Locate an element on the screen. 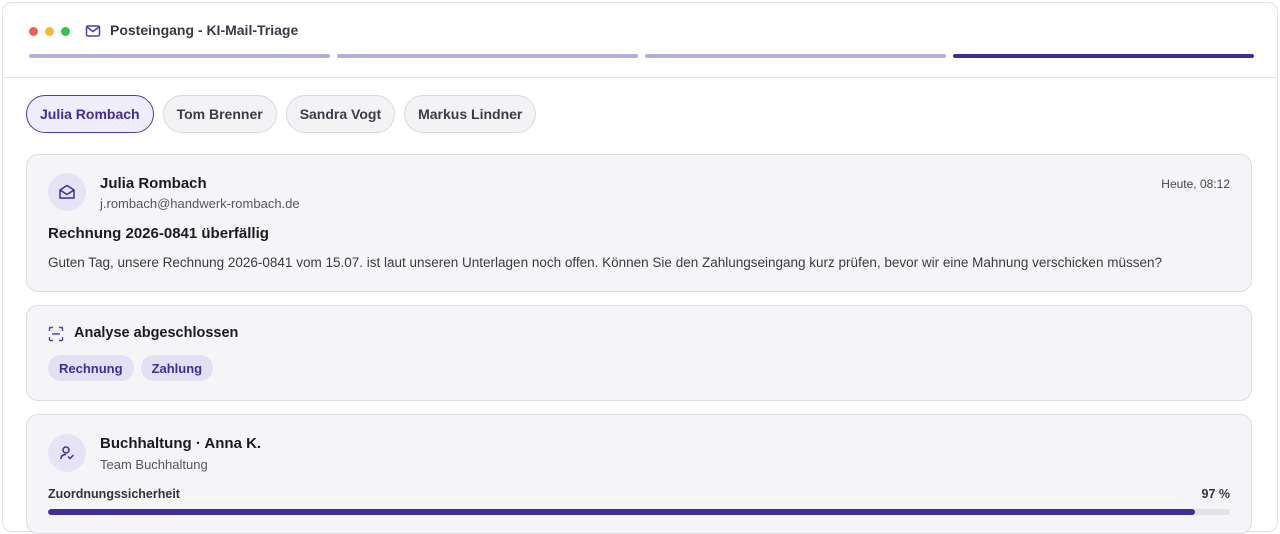 Image resolution: width=1280 pixels, height=534 pixels. analysis-tags: Rechnung Zahlung is located at coordinates (131, 368).